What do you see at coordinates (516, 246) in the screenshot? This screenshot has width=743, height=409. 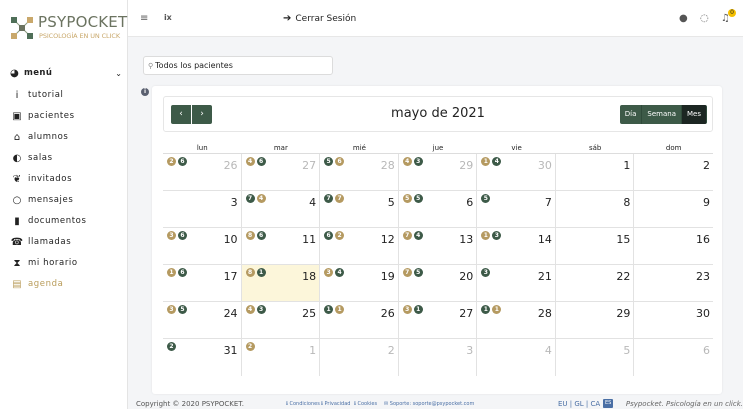 I see `day-cell: 1 3 14` at bounding box center [516, 246].